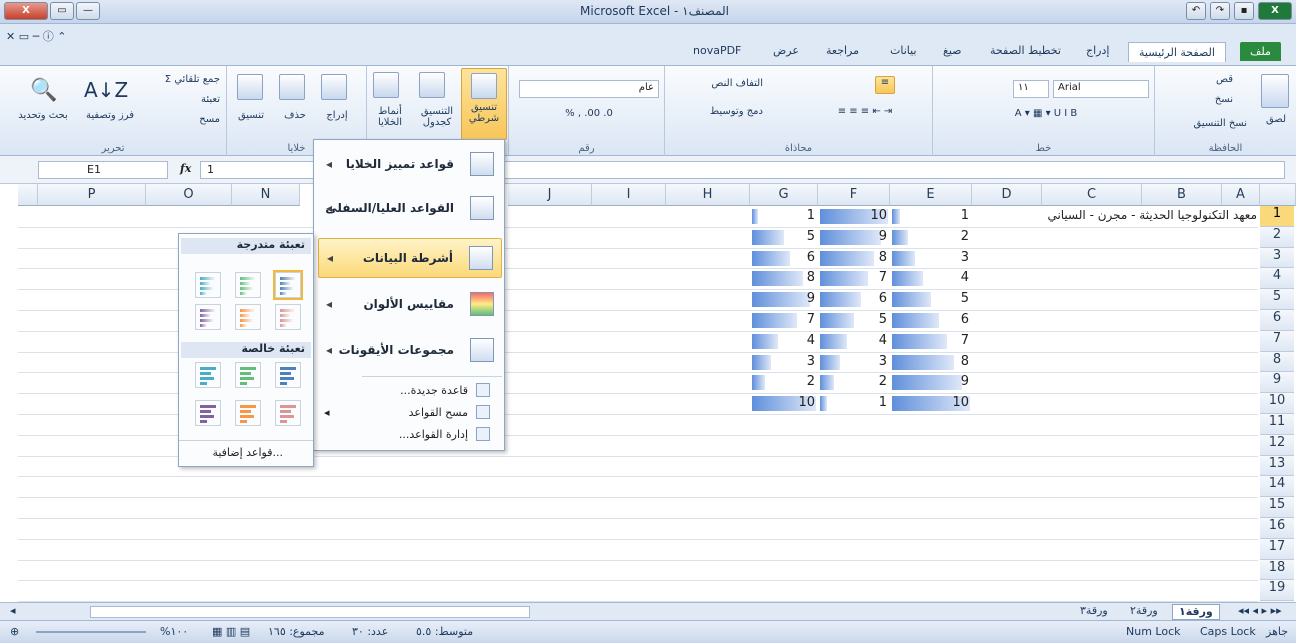 The image size is (1296, 643). I want to click on column-header-d: D, so click(1007, 195).